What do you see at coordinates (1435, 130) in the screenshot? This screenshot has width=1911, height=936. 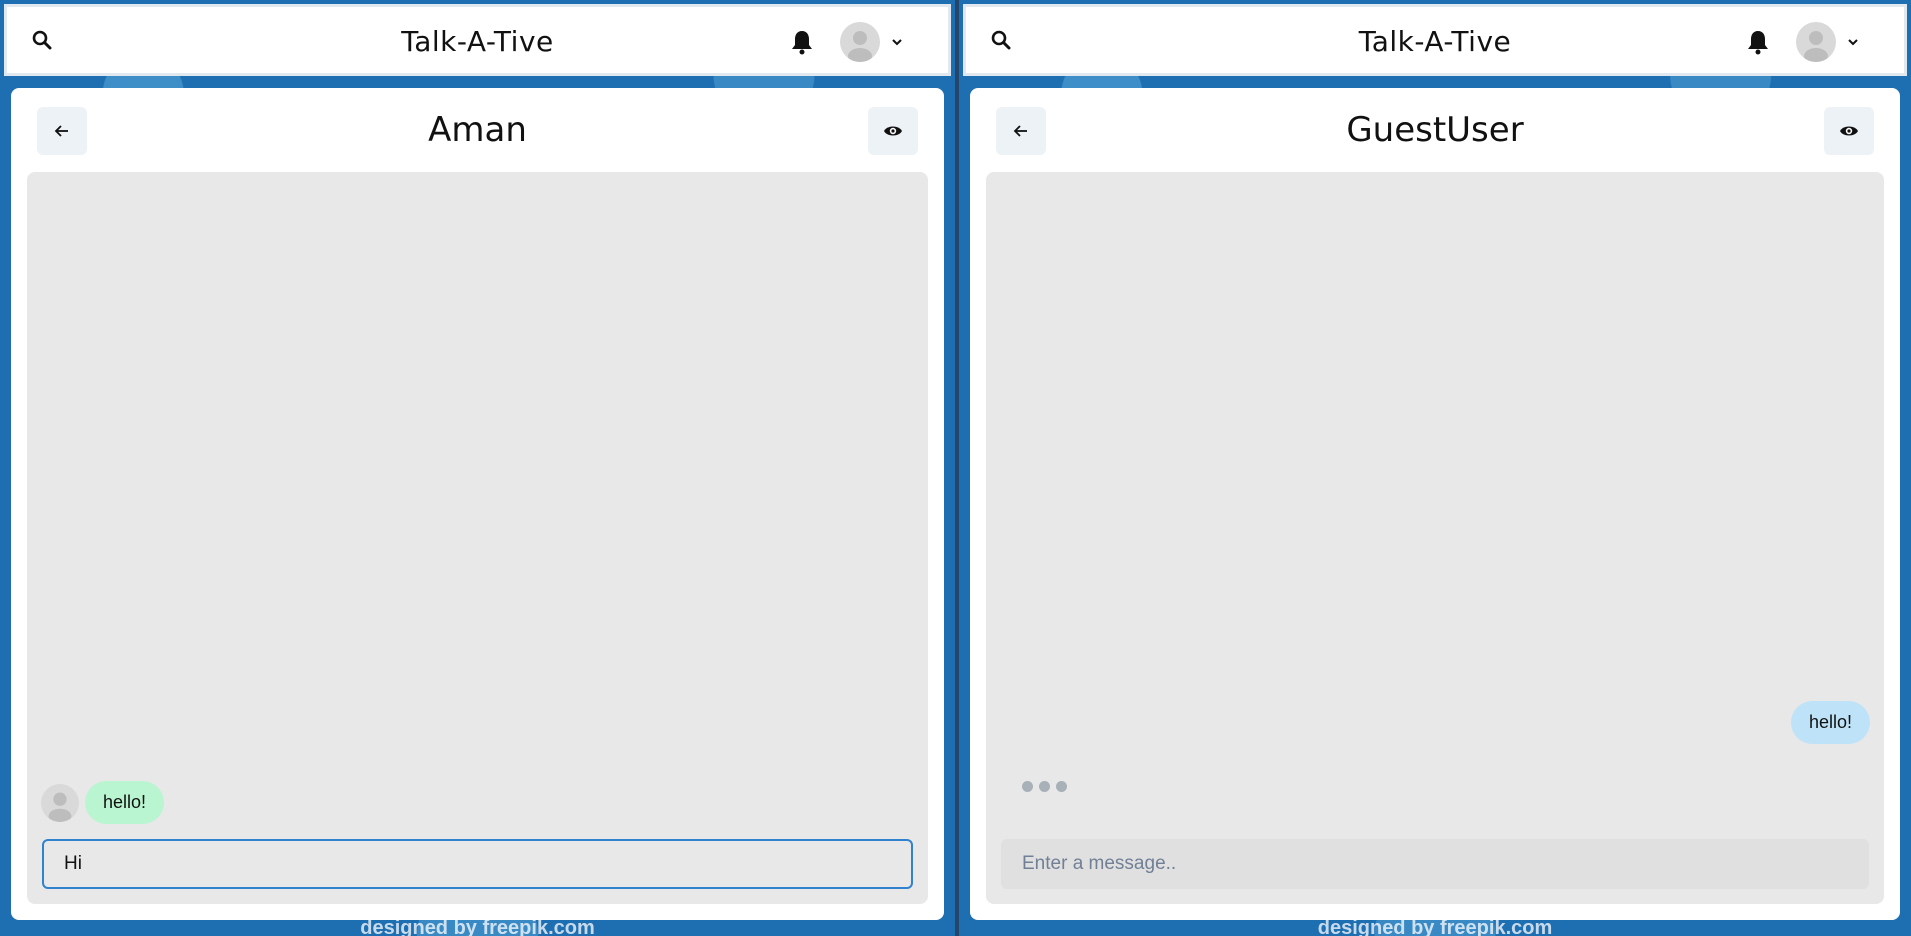 I see `chat-title: GuestUser` at bounding box center [1435, 130].